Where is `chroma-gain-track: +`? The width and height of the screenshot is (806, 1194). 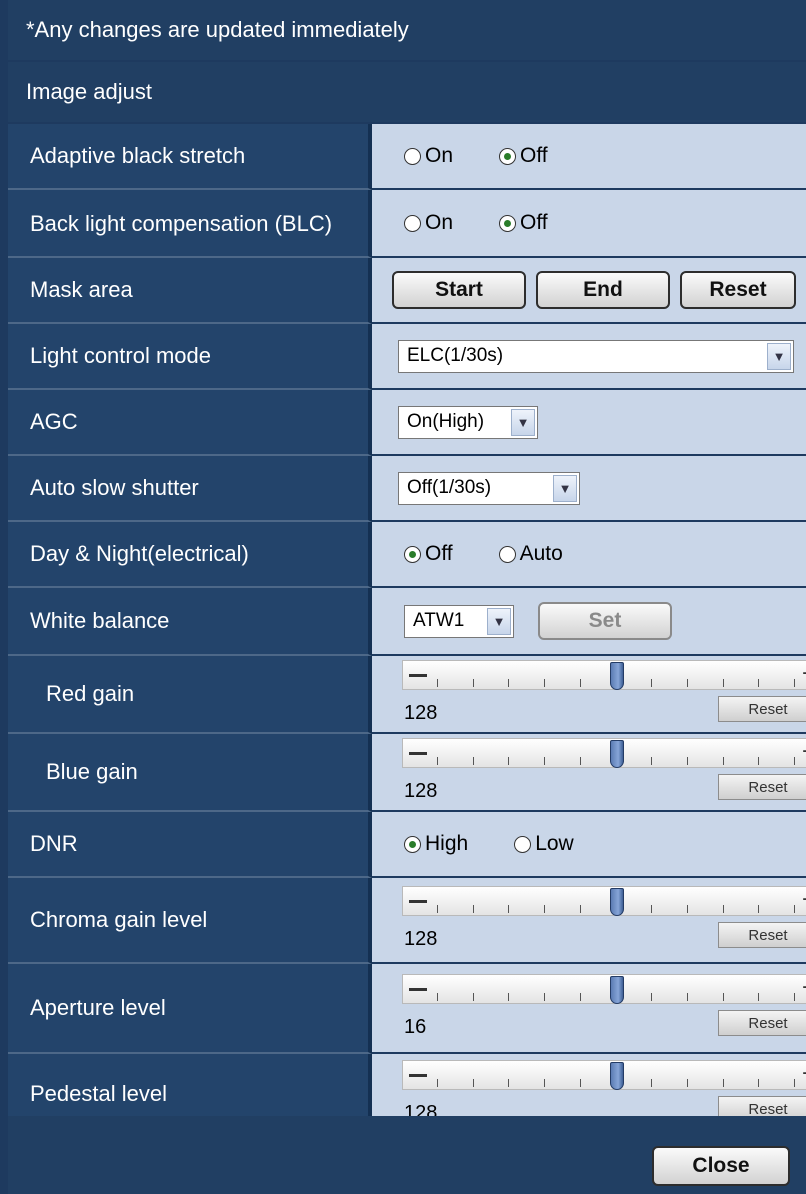
chroma-gain-track: + is located at coordinates (604, 901).